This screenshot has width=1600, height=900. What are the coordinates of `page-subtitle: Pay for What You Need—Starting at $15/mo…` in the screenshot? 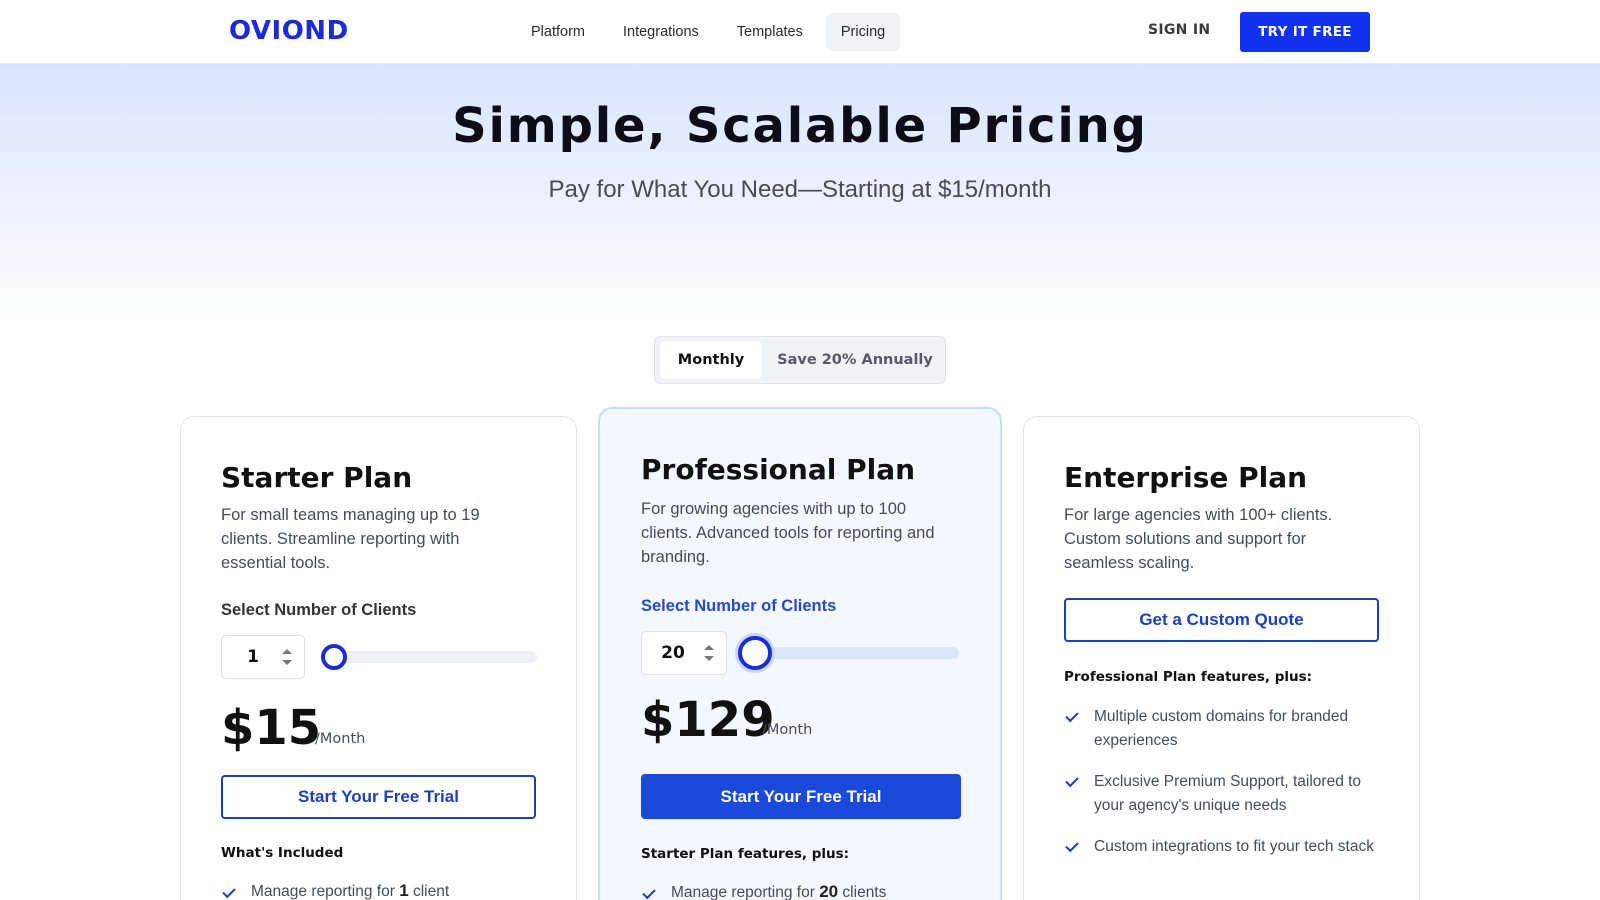 It's located at (800, 189).